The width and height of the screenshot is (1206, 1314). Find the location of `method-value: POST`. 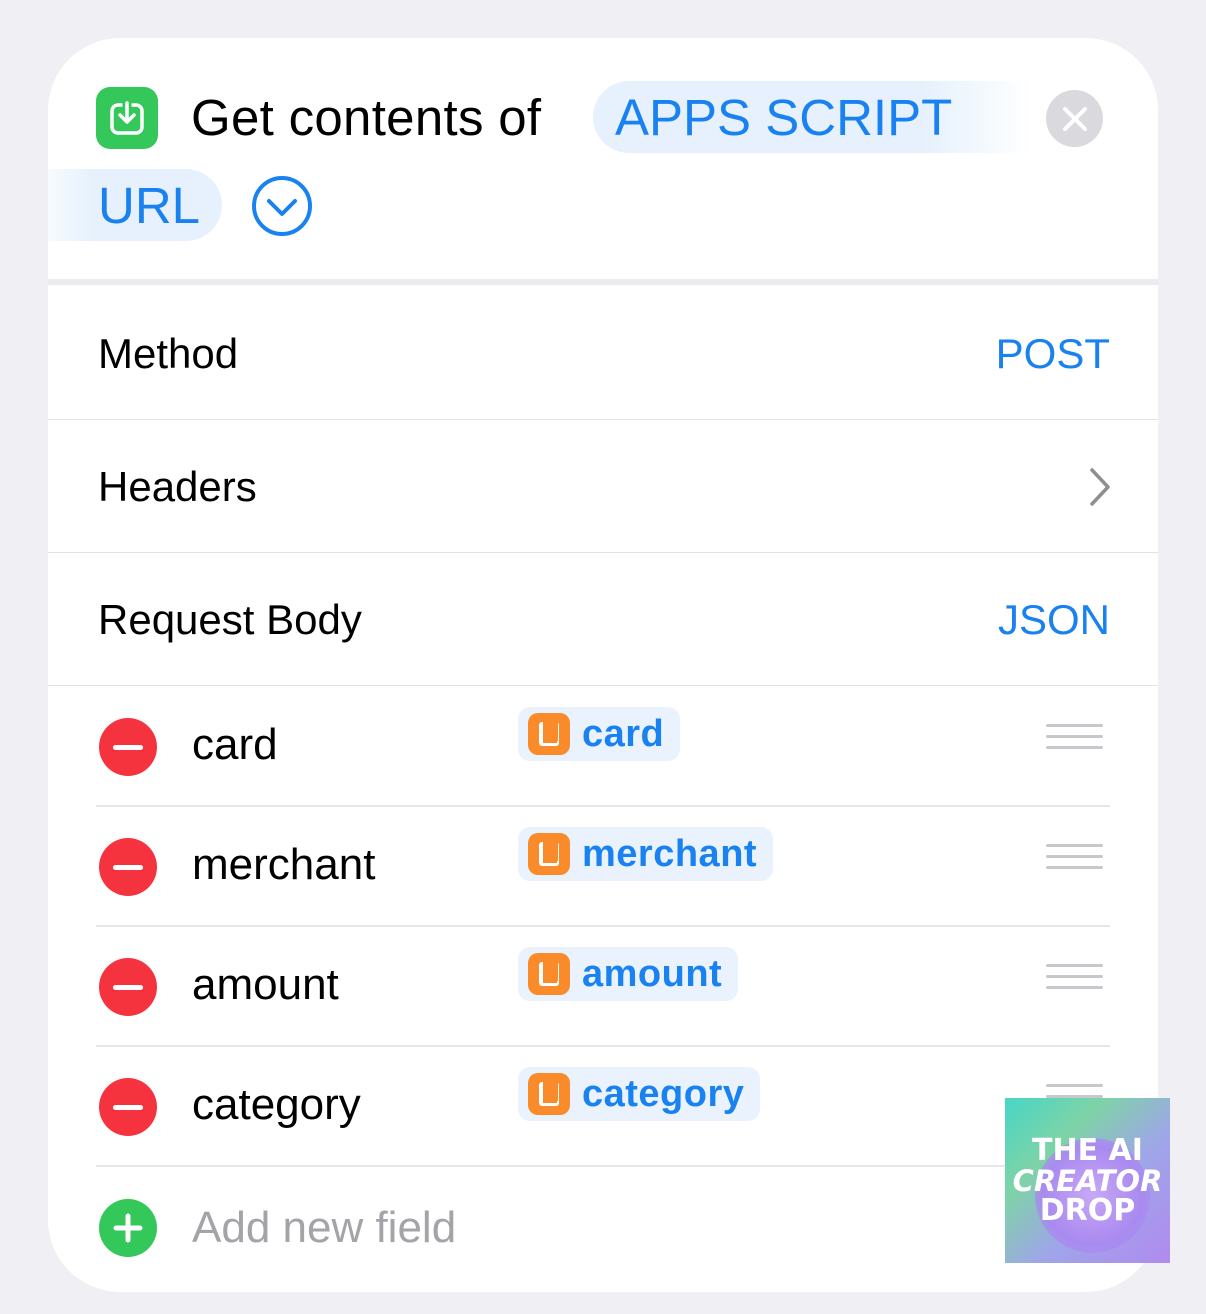

method-value: POST is located at coordinates (1053, 354).